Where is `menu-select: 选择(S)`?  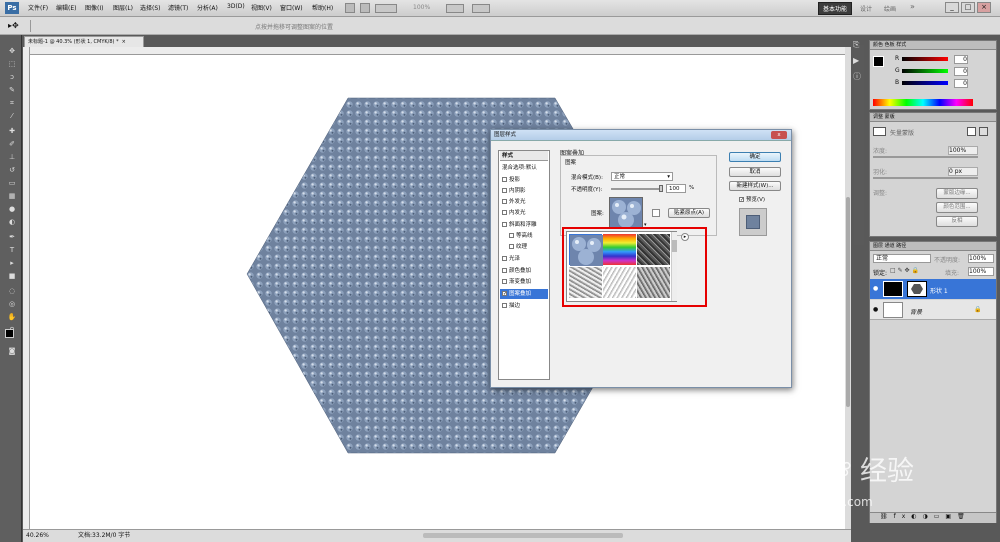 menu-select: 选择(S) is located at coordinates (150, 7).